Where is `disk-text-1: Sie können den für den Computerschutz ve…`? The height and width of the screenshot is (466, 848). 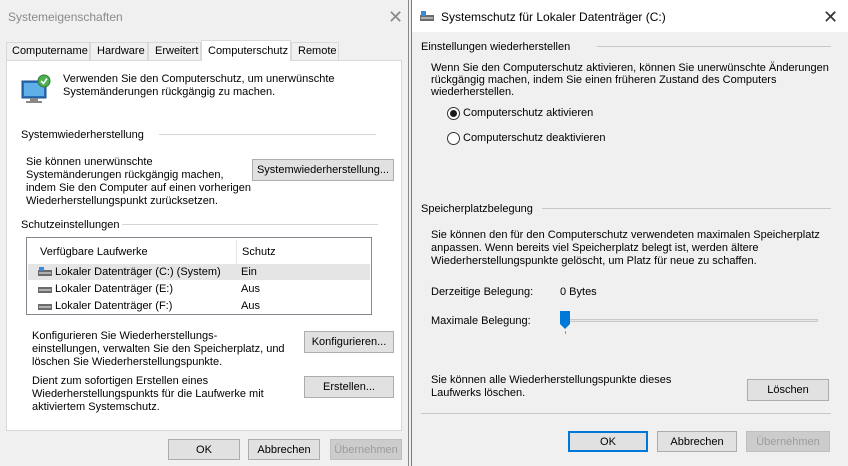
disk-text-1: Sie können den für den Computerschutz ve… is located at coordinates (625, 235).